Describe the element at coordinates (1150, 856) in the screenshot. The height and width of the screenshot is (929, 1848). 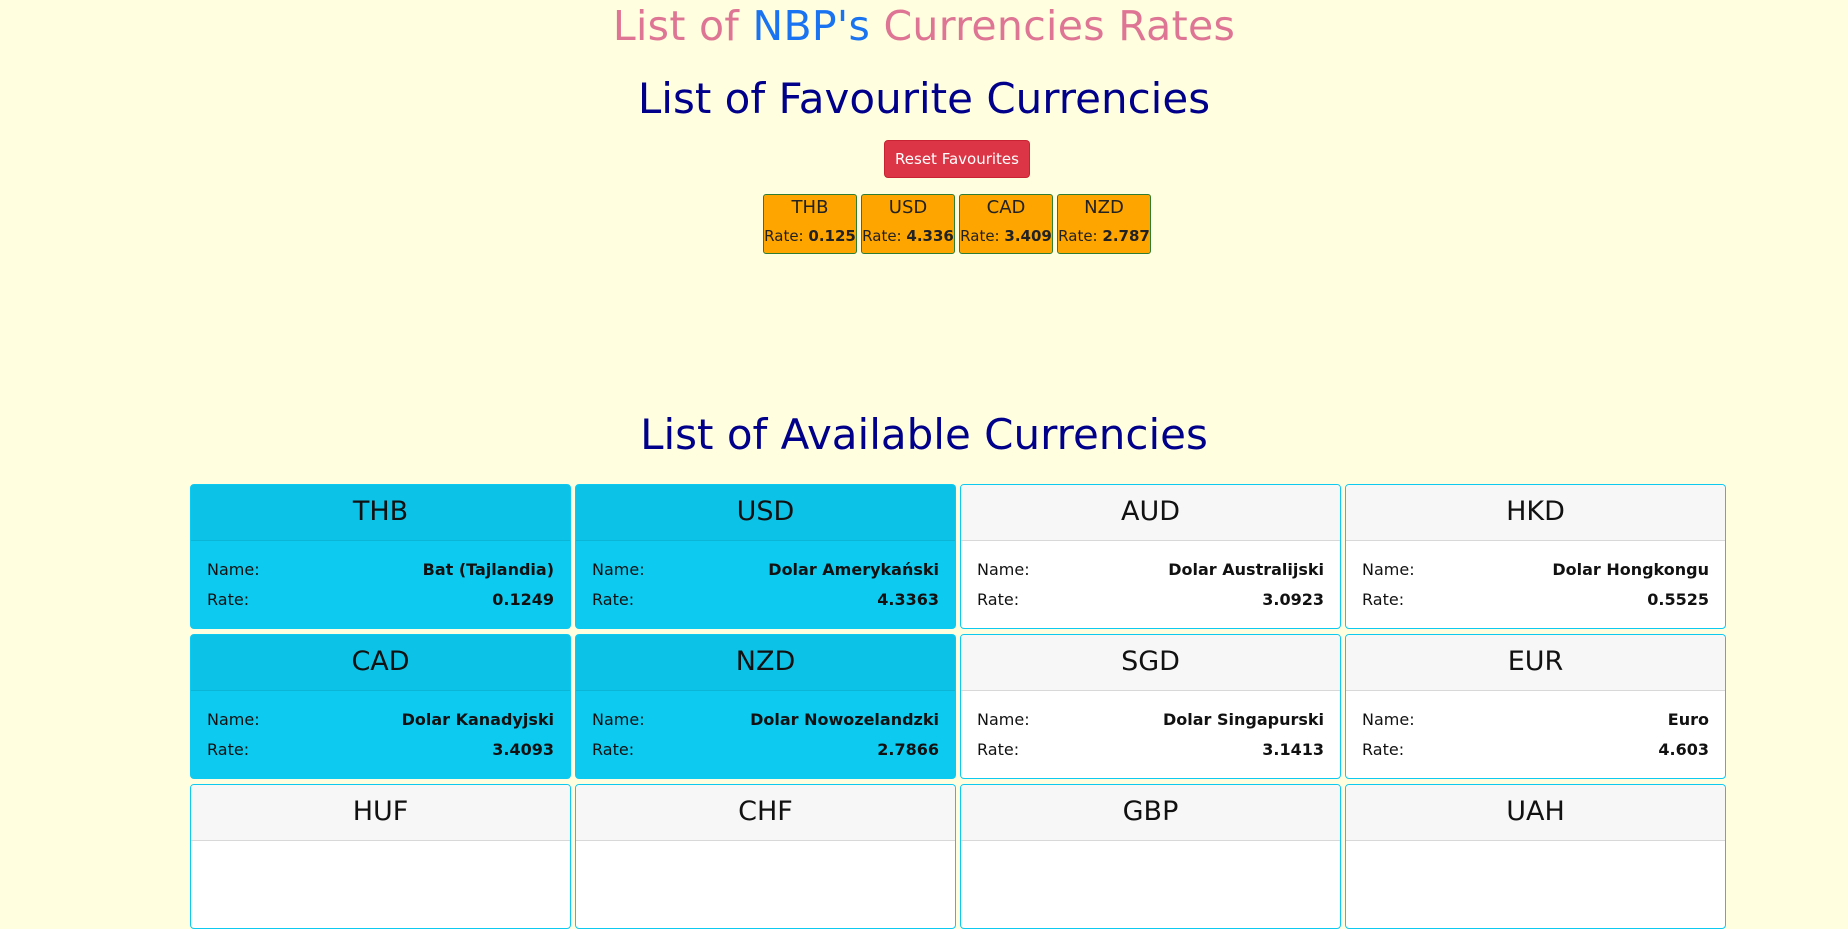
I see `currency-card-gbp: GBP` at that location.